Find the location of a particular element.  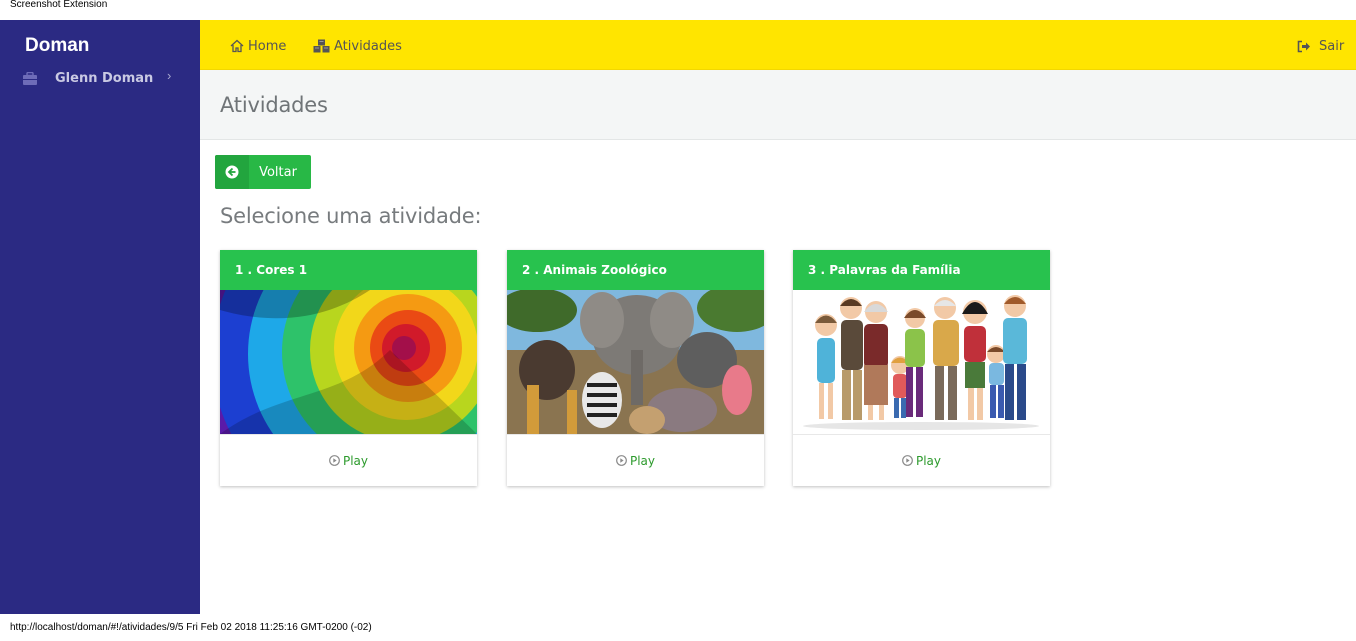

nav-home: Home is located at coordinates (258, 46).